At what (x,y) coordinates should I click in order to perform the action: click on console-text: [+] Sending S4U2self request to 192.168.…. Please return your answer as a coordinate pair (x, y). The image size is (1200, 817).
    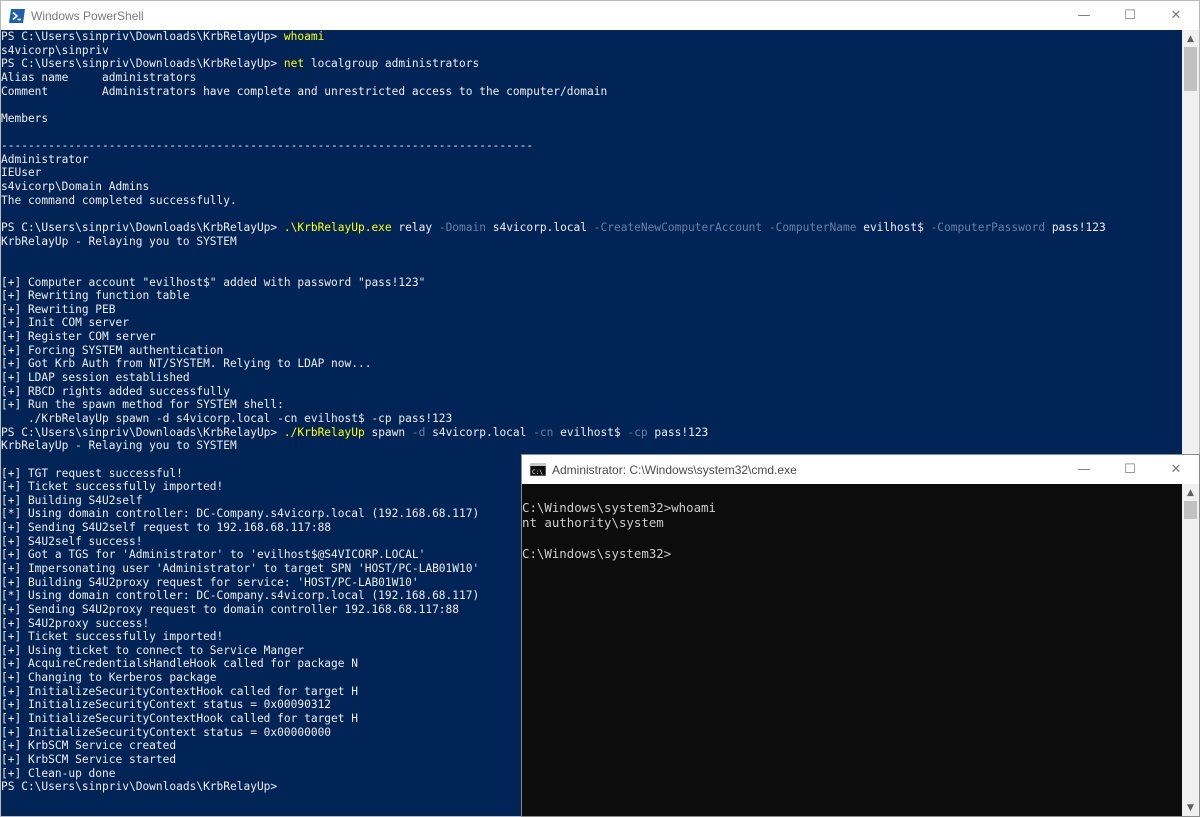
    Looking at the image, I should click on (166, 528).